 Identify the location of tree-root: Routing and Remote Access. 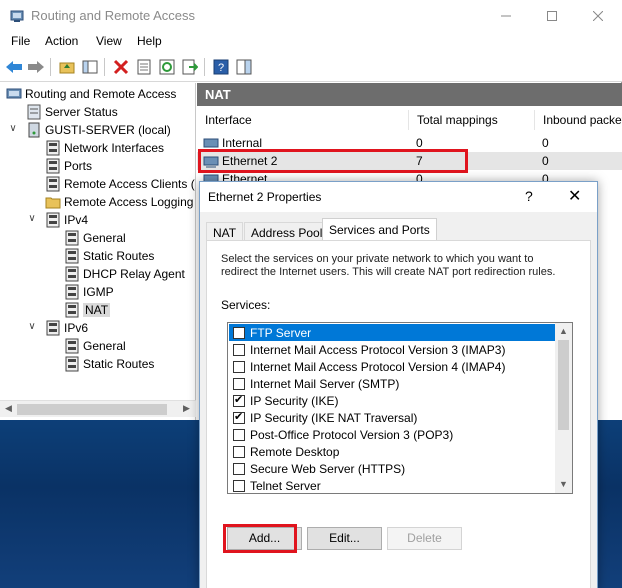
(91, 94).